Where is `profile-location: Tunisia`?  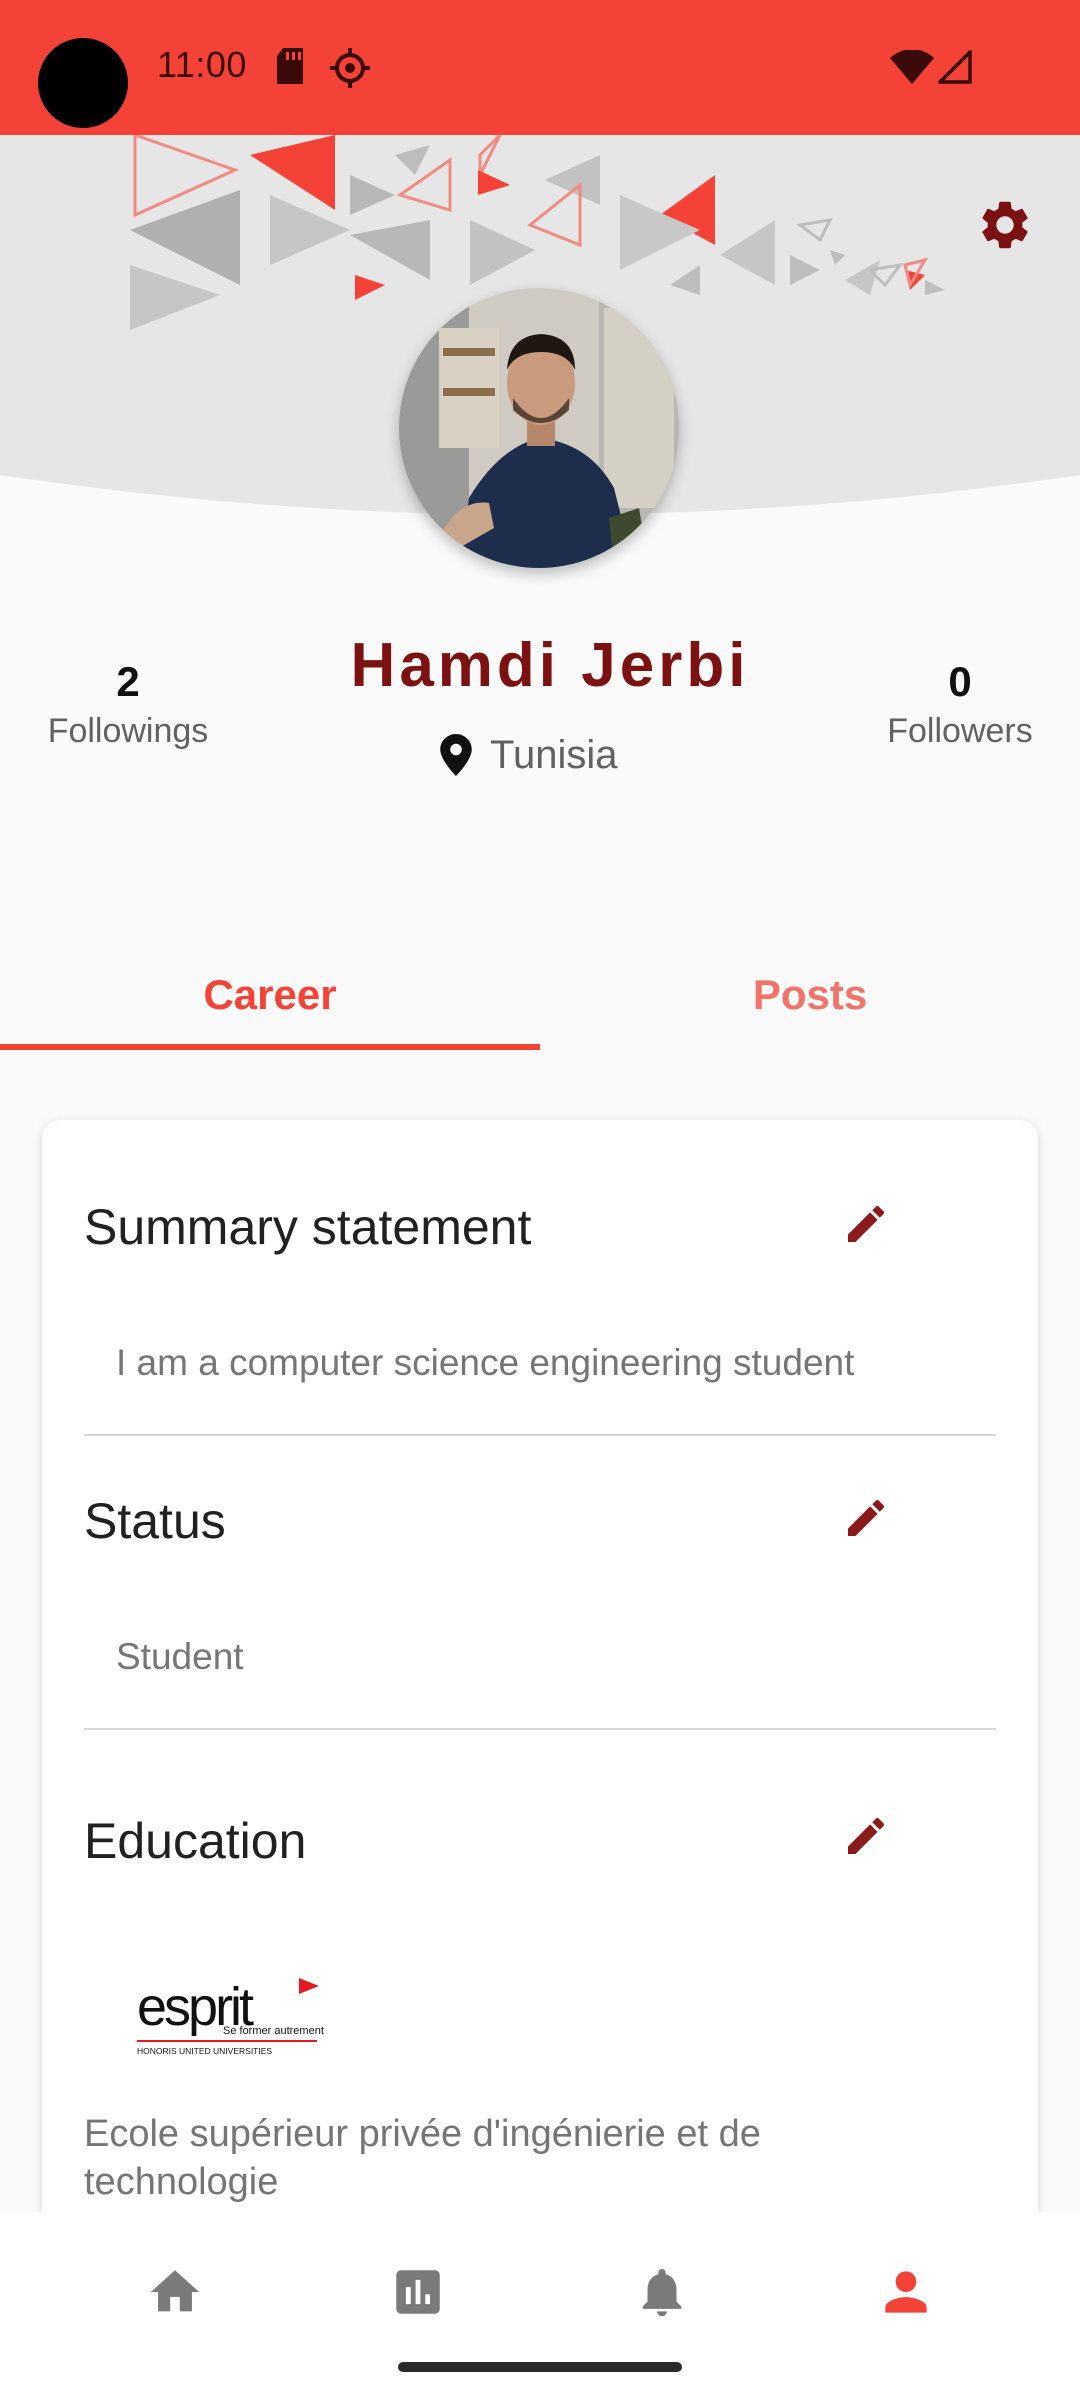 profile-location: Tunisia is located at coordinates (528, 755).